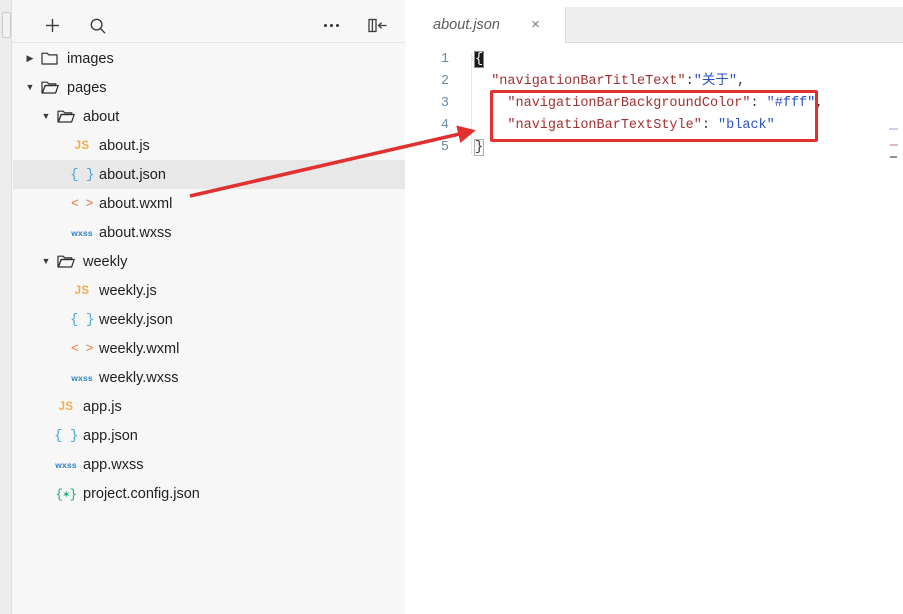 This screenshot has width=903, height=614. Describe the element at coordinates (128, 290) in the screenshot. I see `tree-item-label: weekly.js` at that location.